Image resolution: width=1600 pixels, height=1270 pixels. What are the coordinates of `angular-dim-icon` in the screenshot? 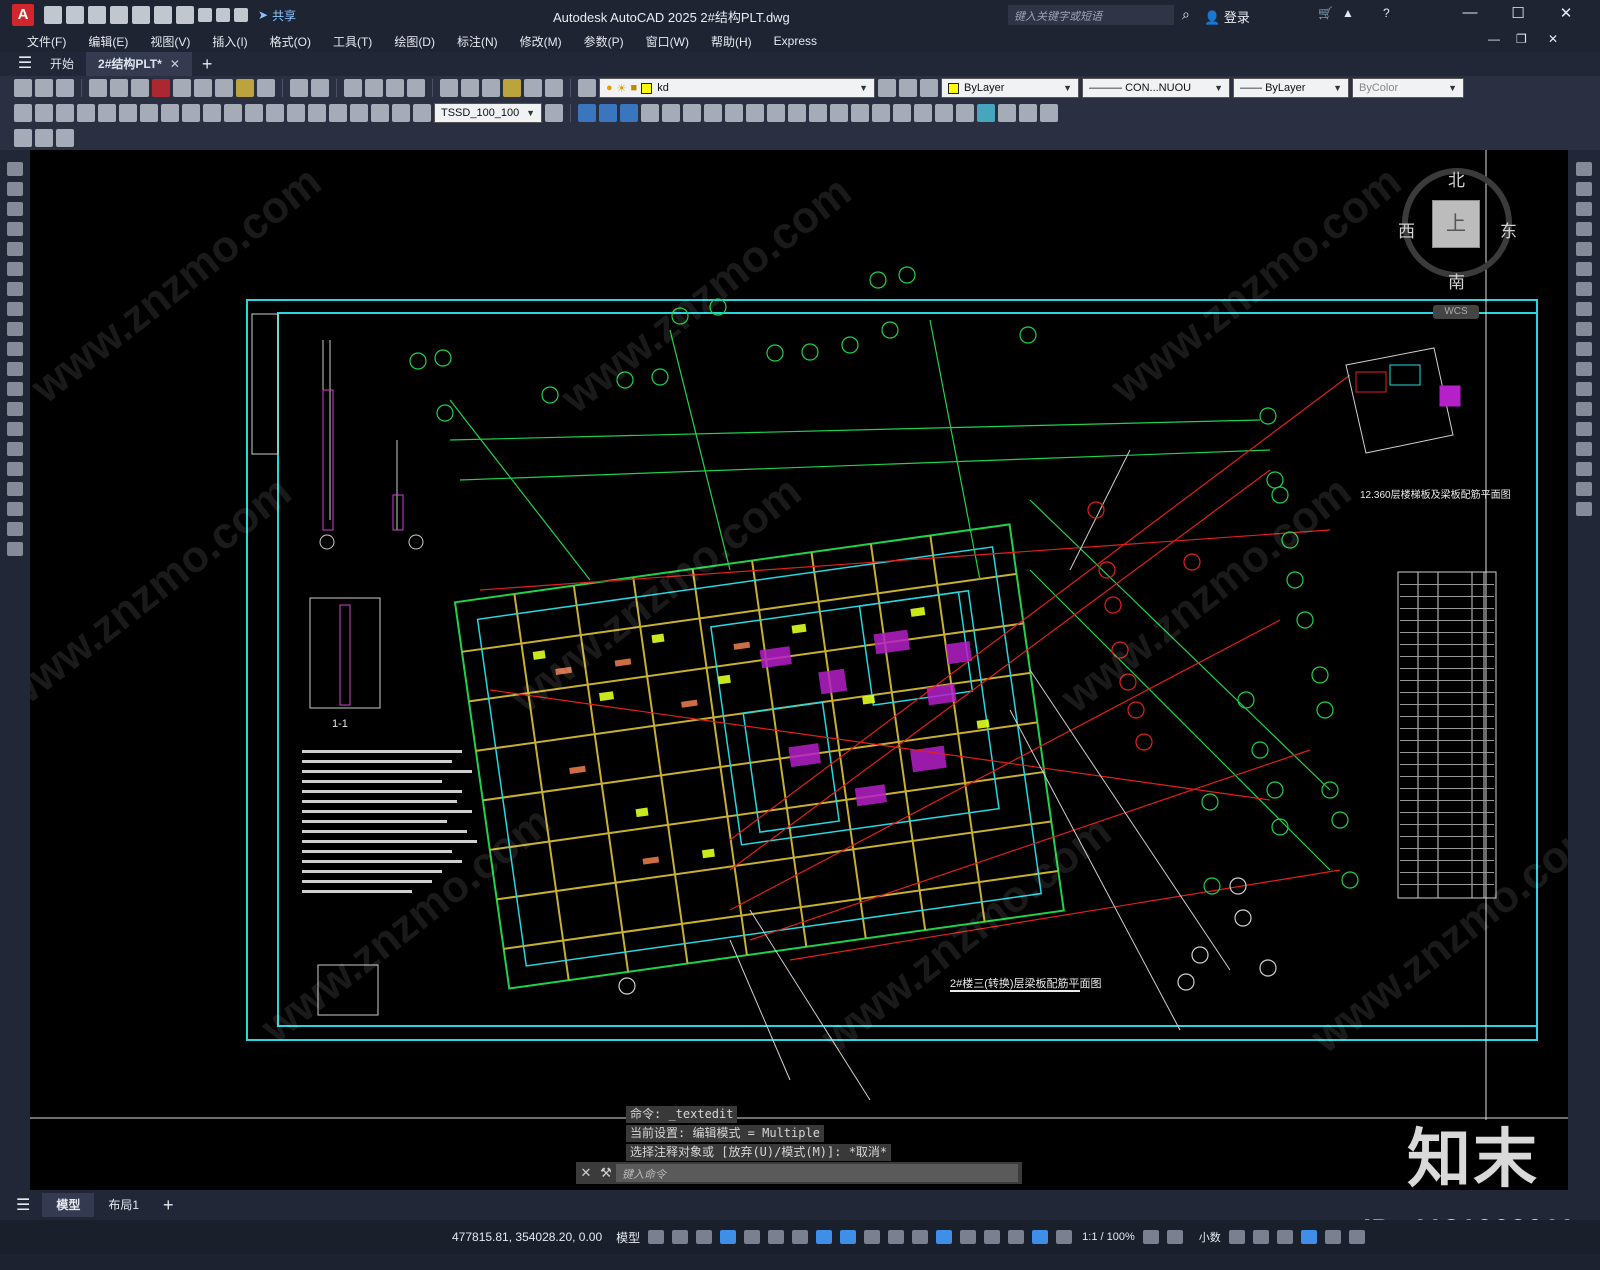 It's located at (170, 113).